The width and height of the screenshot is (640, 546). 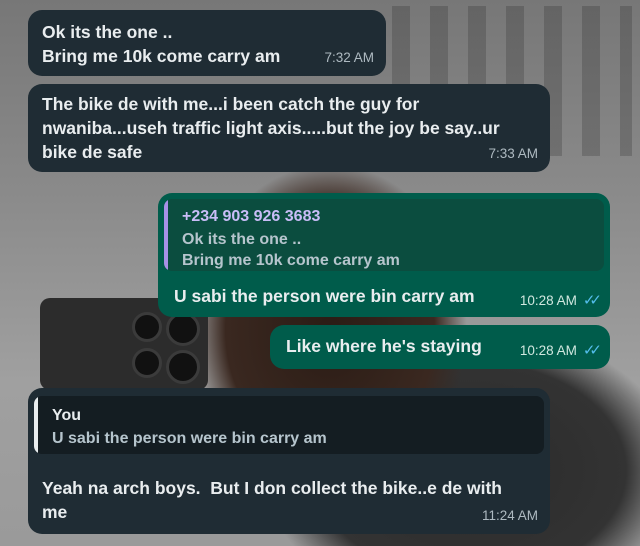 I want to click on quoted-sender: +234 903 926 3683, so click(x=251, y=216).